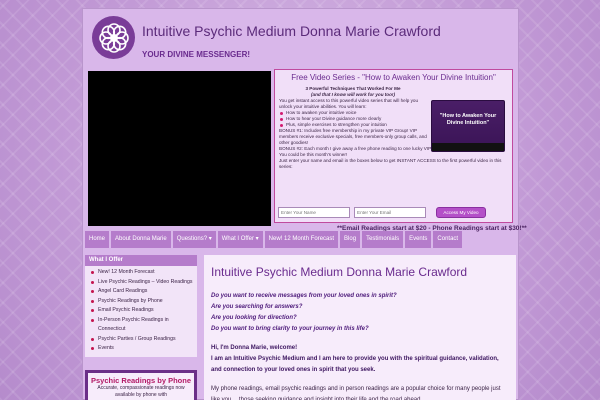 The height and width of the screenshot is (400, 600). What do you see at coordinates (468, 119) in the screenshot?
I see `video-thumbnail-title: "How to Awaken Your Divine Intuition"` at bounding box center [468, 119].